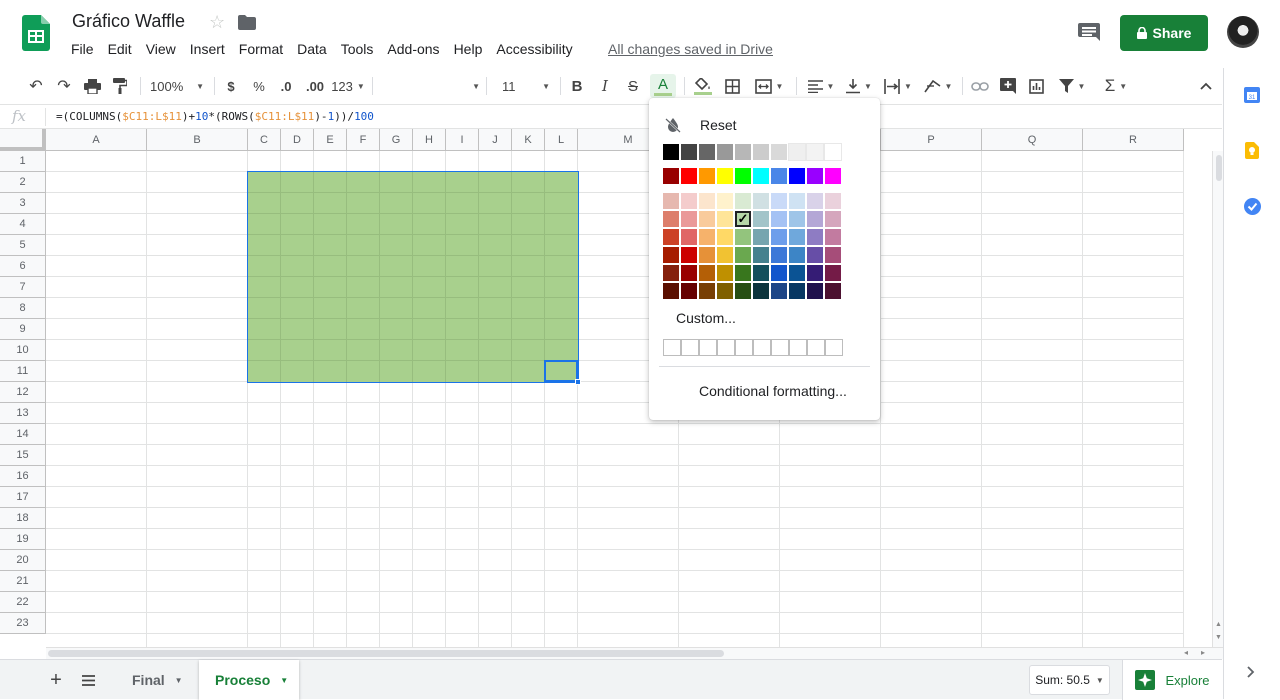 This screenshot has width=1280, height=700. I want to click on menu-accessibility: Accessibility, so click(534, 50).